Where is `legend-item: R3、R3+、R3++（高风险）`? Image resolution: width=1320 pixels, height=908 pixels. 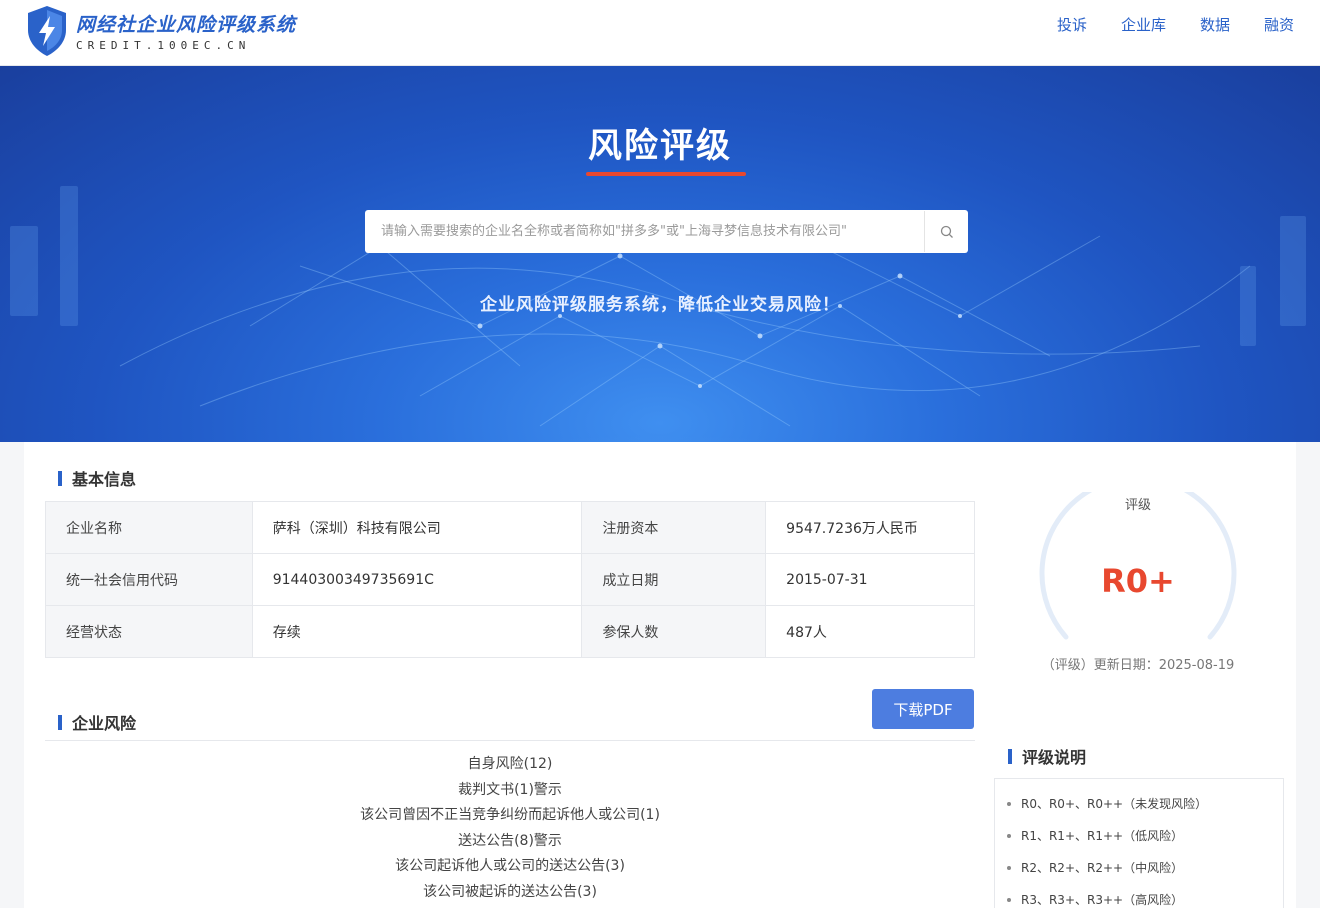 legend-item: R3、R3+、R3++（高风险） is located at coordinates (1139, 898).